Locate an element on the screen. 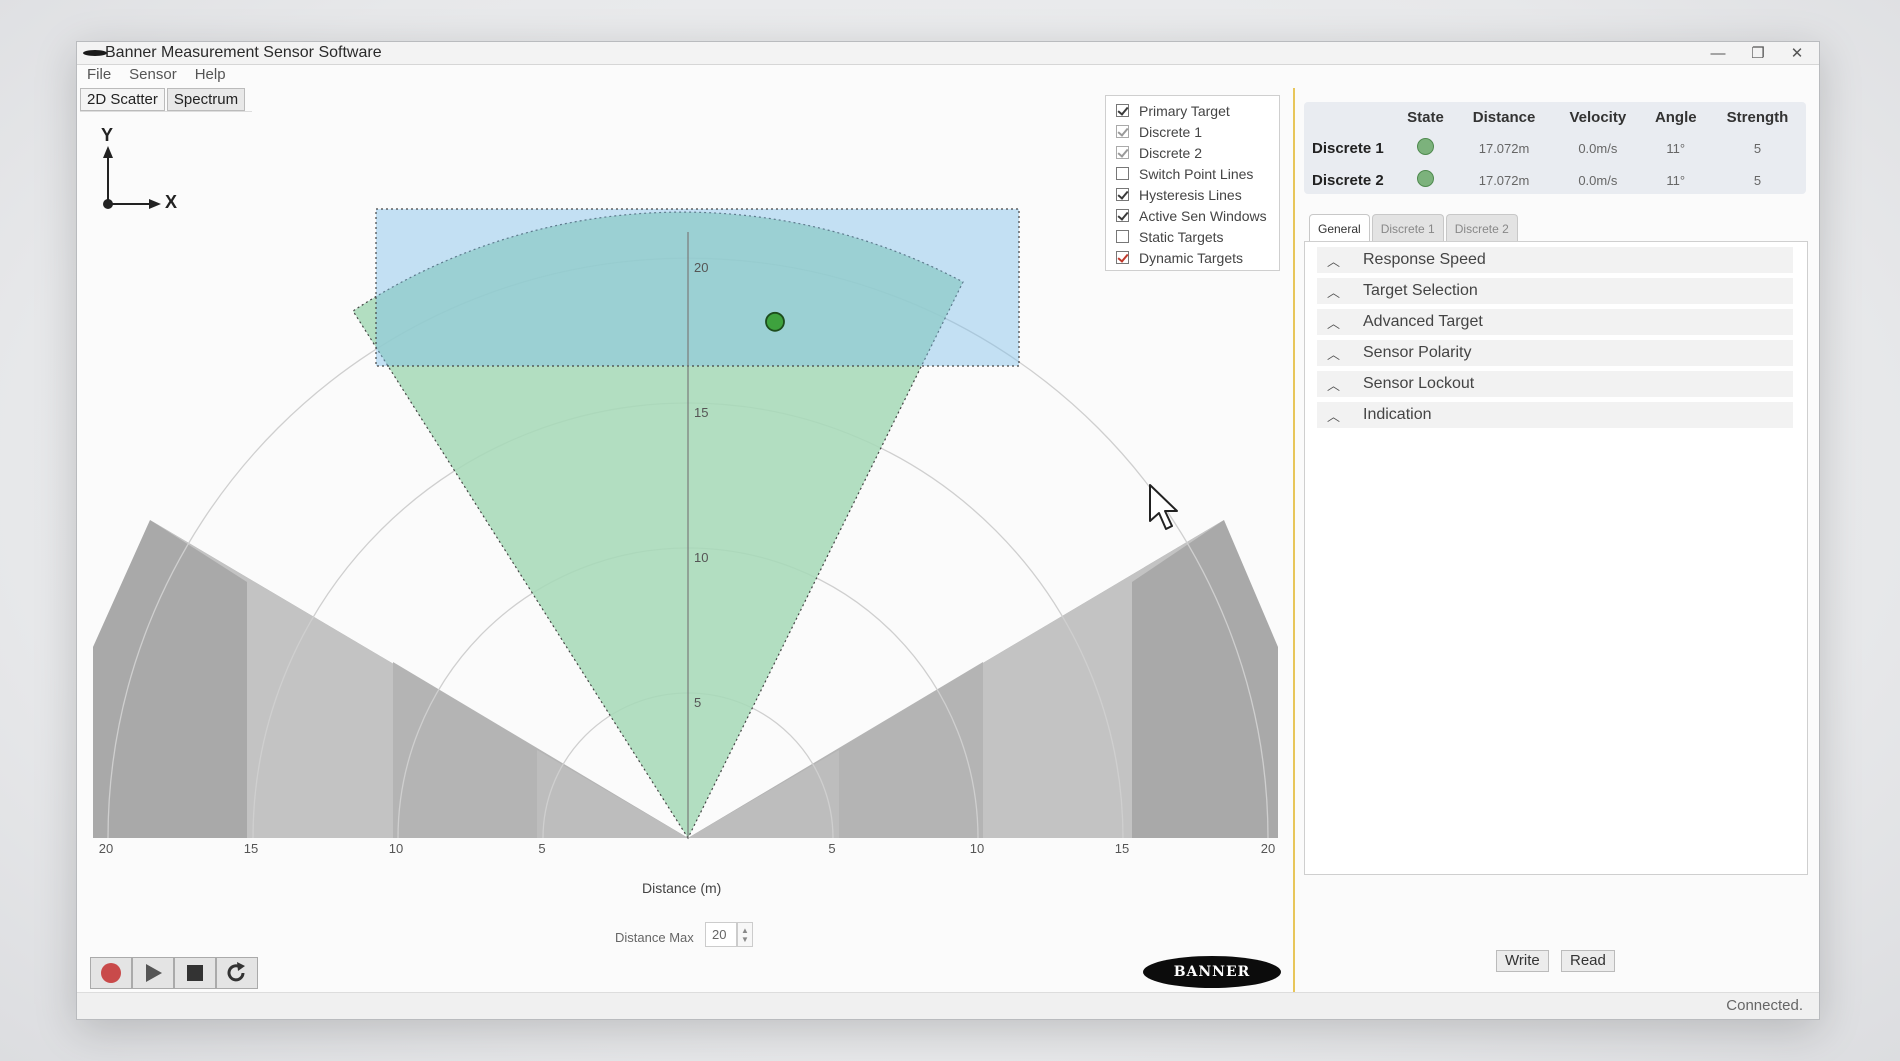  chevron-down-icon: ▼ is located at coordinates (745, 939).